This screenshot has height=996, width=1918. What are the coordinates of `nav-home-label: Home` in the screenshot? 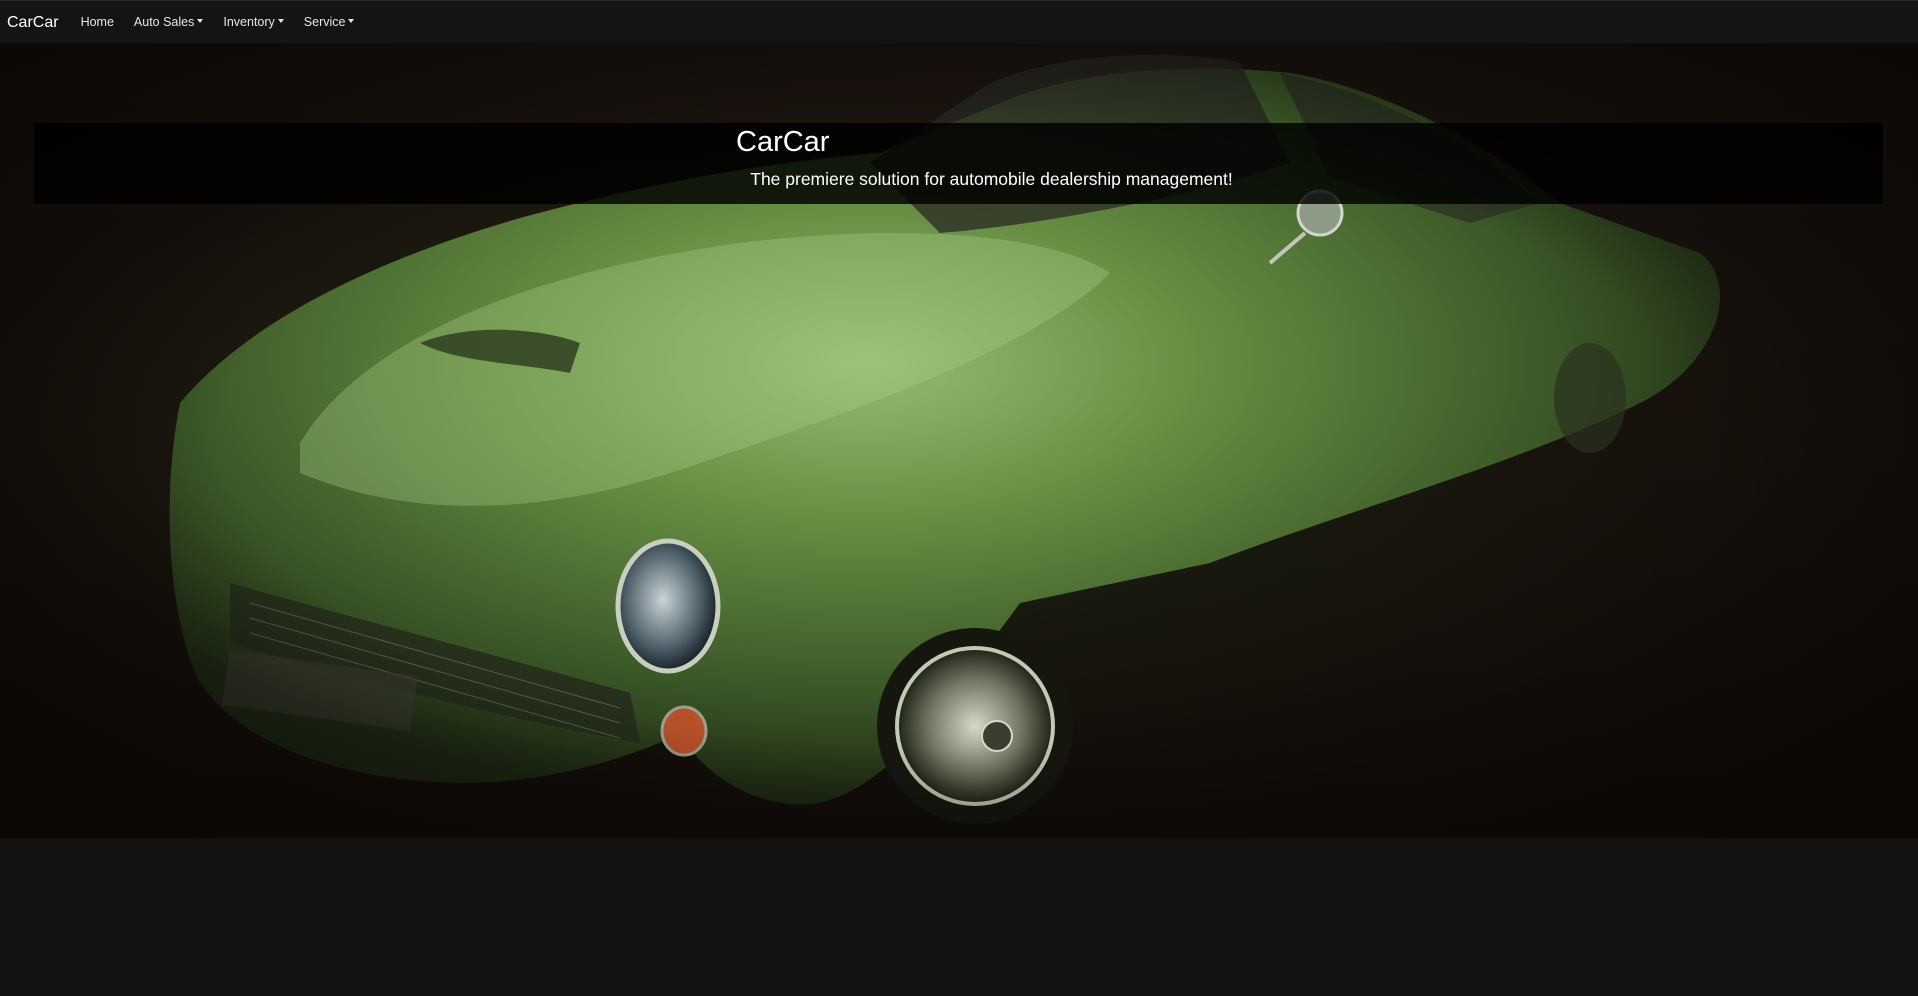 It's located at (97, 21).